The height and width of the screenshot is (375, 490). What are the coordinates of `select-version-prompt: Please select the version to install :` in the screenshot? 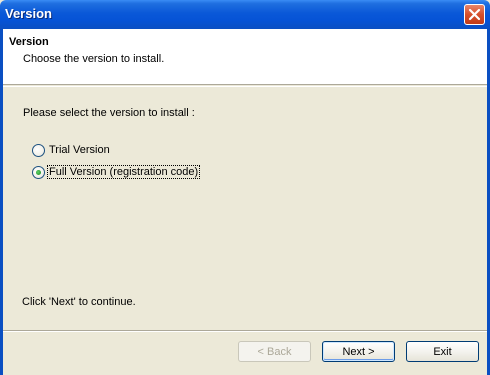 It's located at (109, 113).